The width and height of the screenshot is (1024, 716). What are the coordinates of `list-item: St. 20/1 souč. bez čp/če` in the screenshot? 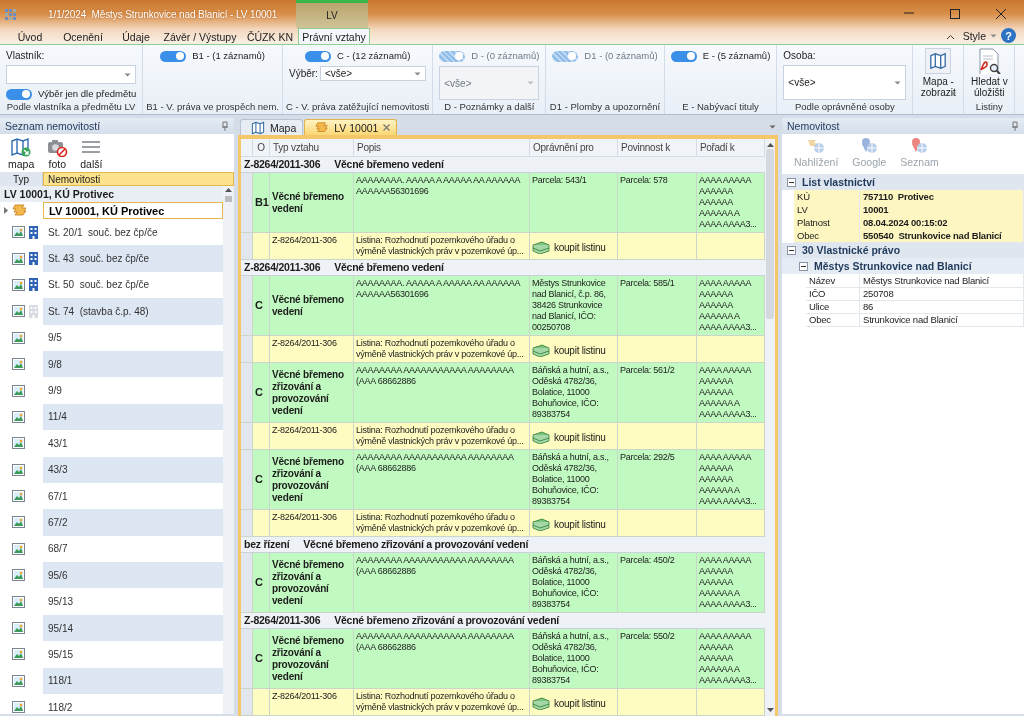 It's located at (133, 232).